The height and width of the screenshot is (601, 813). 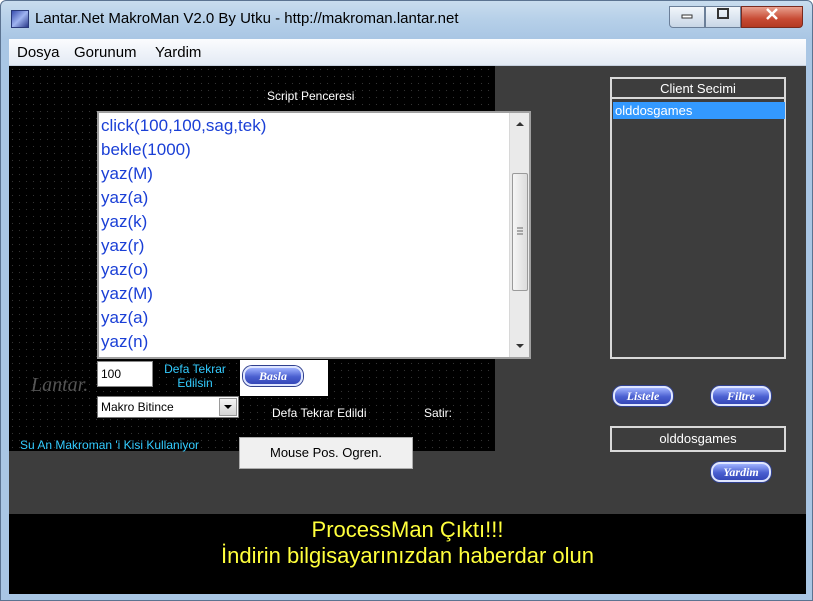 I want to click on after-macro-select-value: Makro Bitince, so click(x=137, y=407).